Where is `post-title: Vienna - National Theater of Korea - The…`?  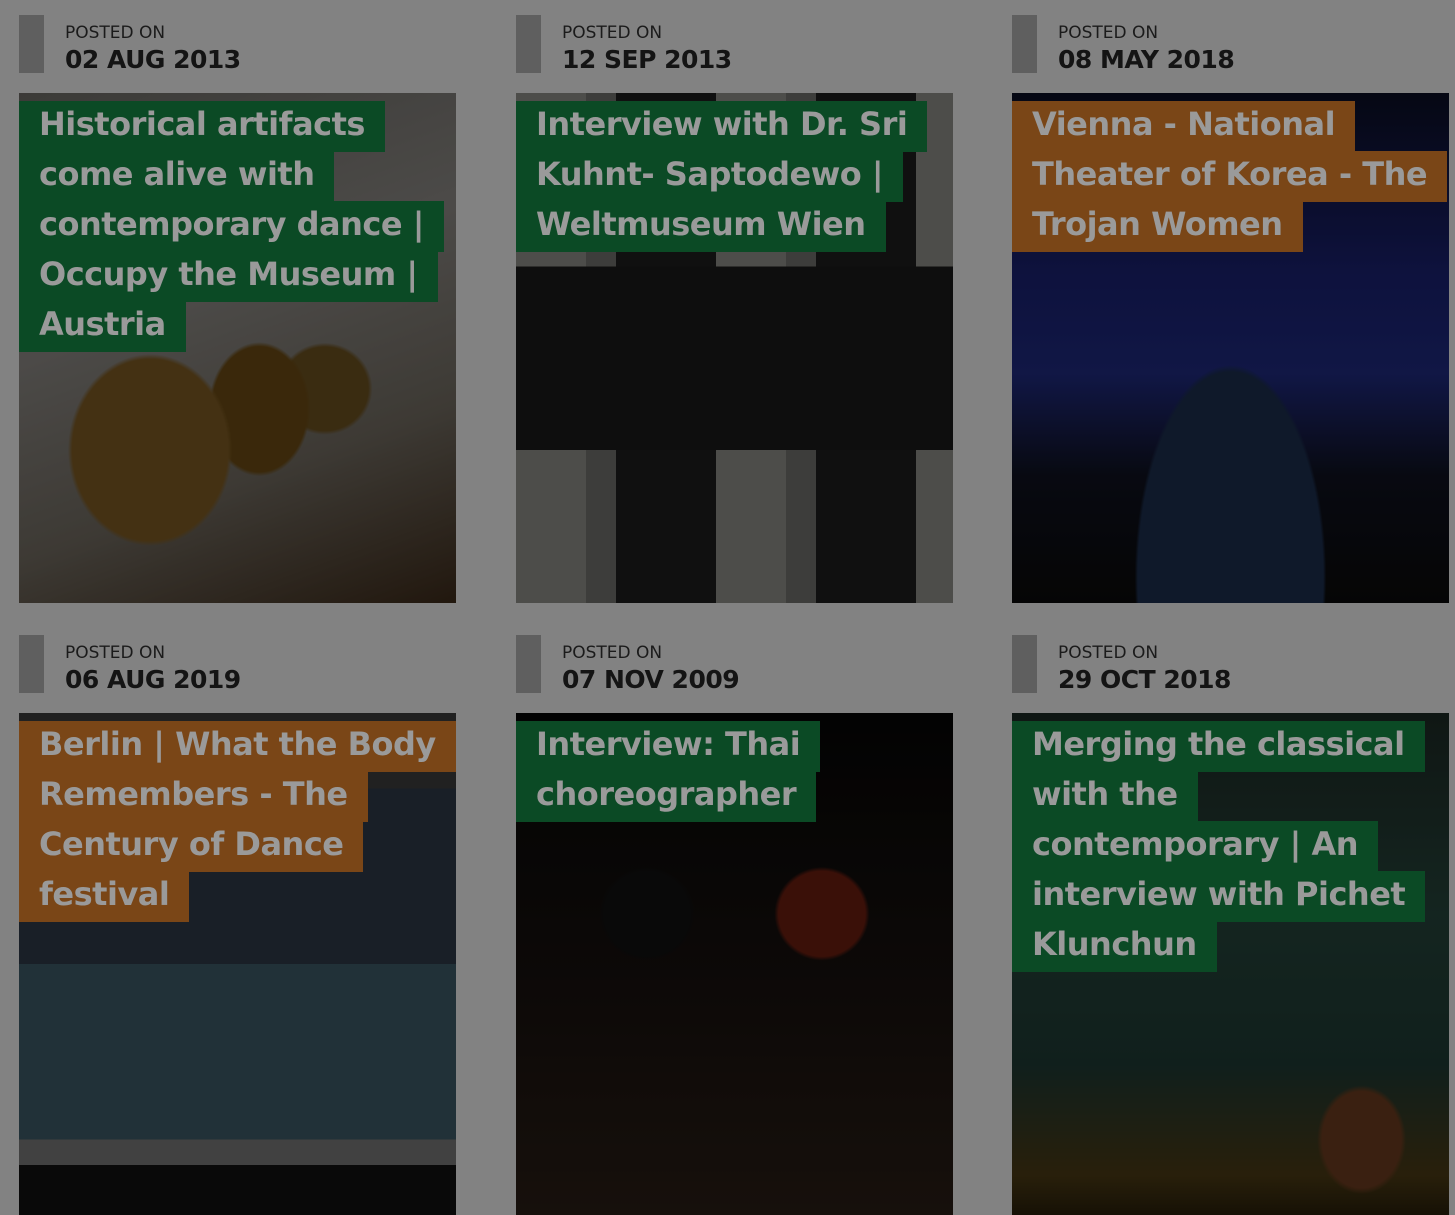
post-title: Vienna - National Theater of Korea - The… is located at coordinates (1230, 175).